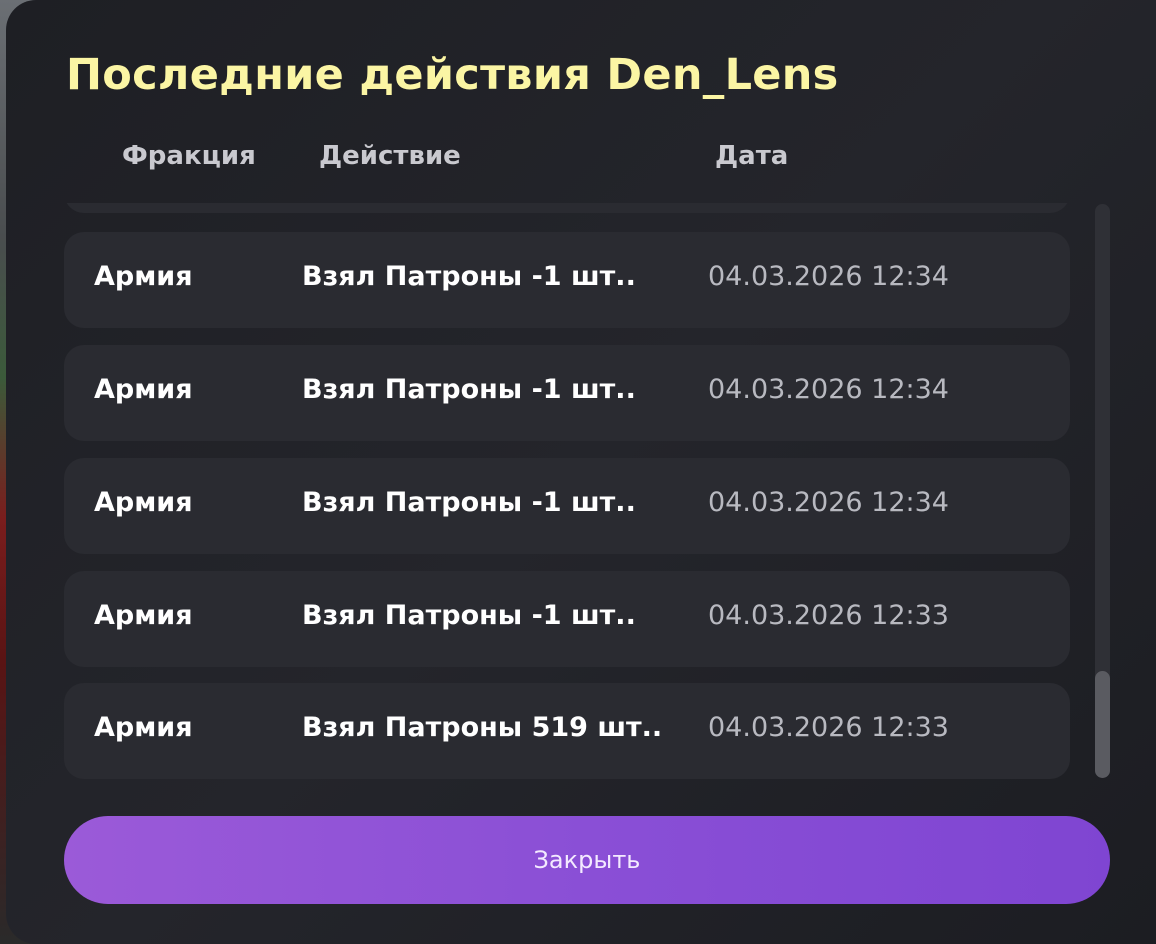 This screenshot has width=1156, height=944. Describe the element at coordinates (390, 156) in the screenshot. I see `column-header-action: Действие` at that location.